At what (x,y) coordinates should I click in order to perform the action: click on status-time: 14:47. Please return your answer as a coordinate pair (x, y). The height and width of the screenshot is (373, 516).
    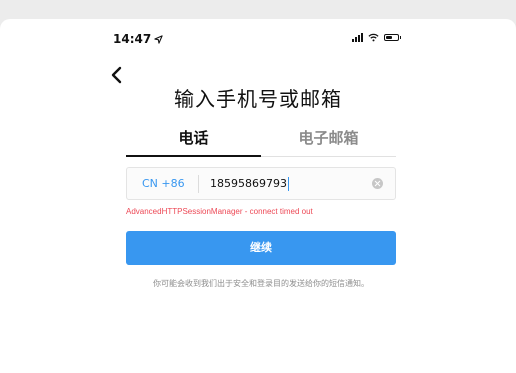
    Looking at the image, I should click on (138, 39).